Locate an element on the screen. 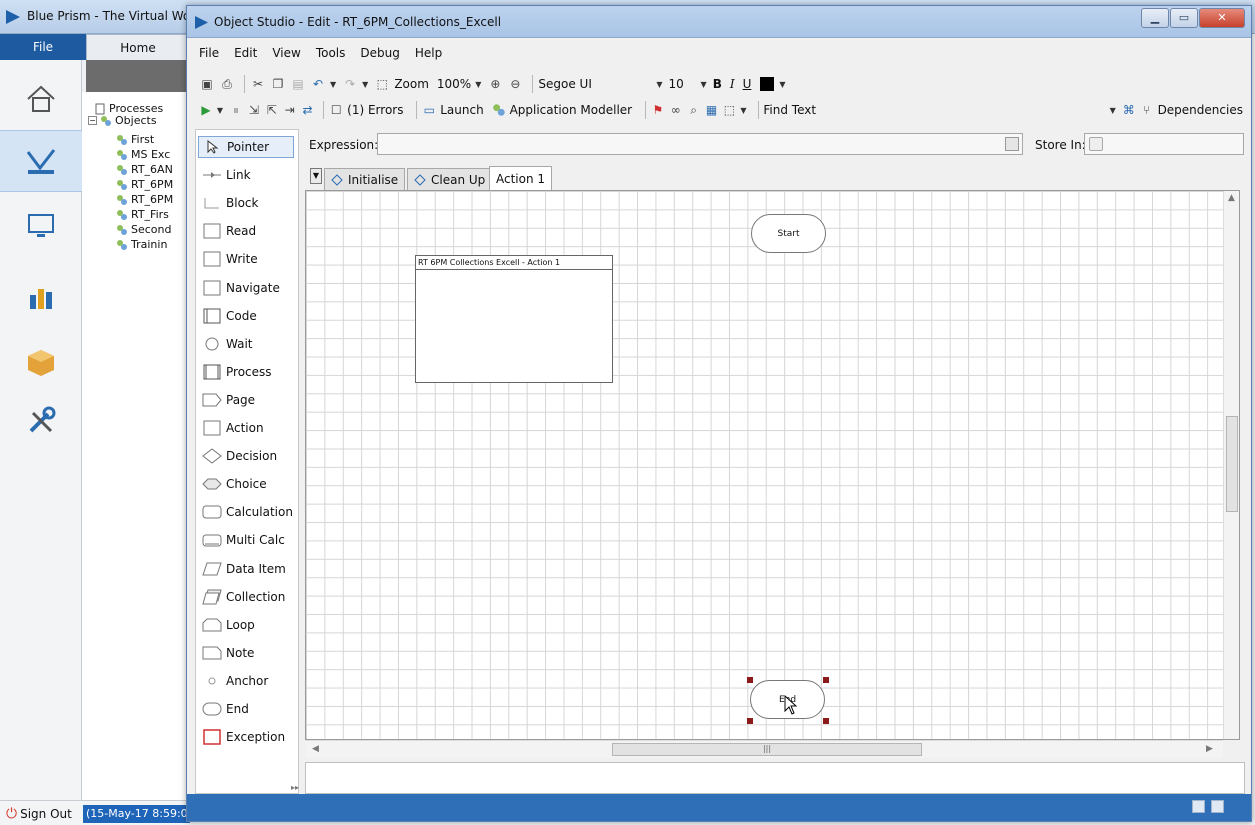 The height and width of the screenshot is (825, 1255). status-icon is located at coordinates (1217, 806).